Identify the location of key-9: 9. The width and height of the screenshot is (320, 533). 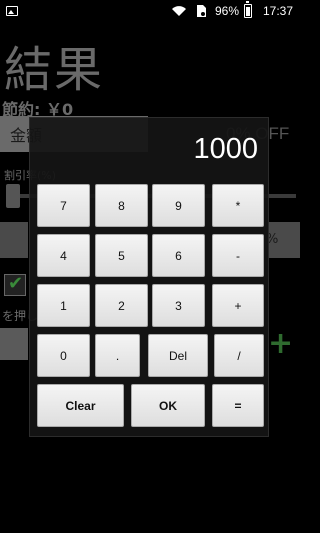
(178, 205).